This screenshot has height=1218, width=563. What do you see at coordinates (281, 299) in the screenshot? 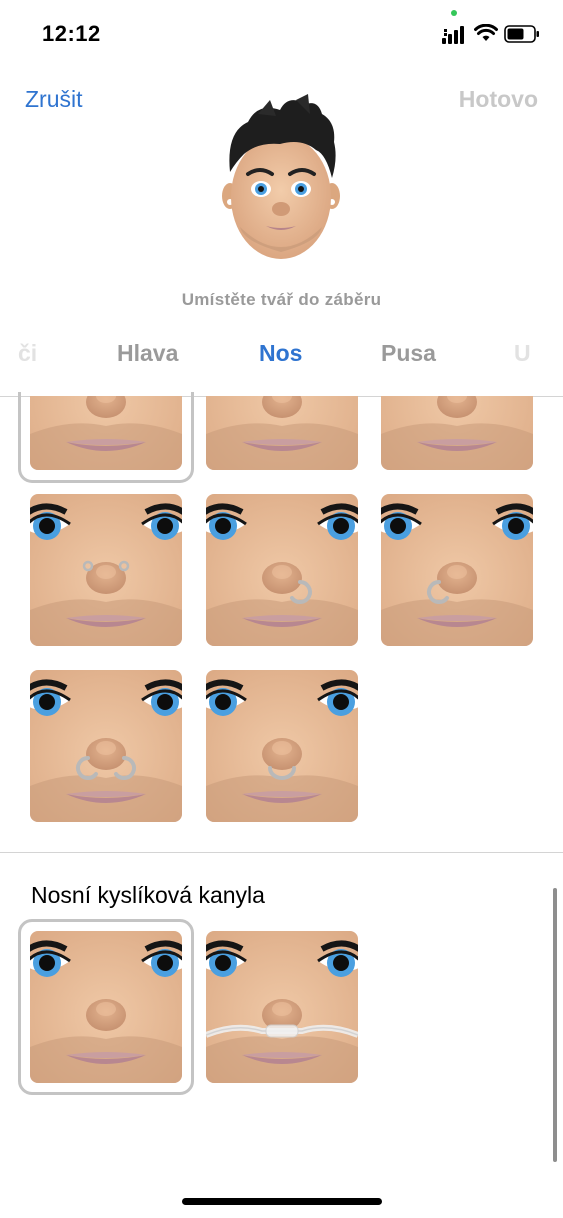
I see `face-frame-hint: Umístěte tvář do záběru` at bounding box center [281, 299].